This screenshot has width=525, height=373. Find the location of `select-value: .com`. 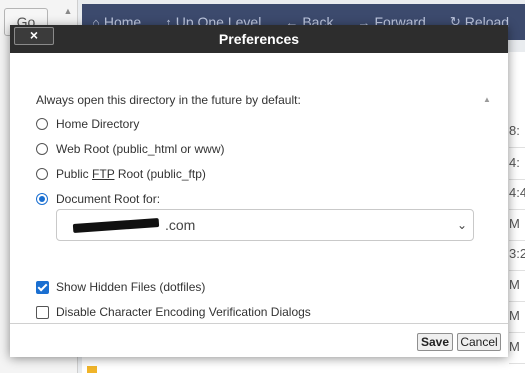

select-value: .com is located at coordinates (134, 225).